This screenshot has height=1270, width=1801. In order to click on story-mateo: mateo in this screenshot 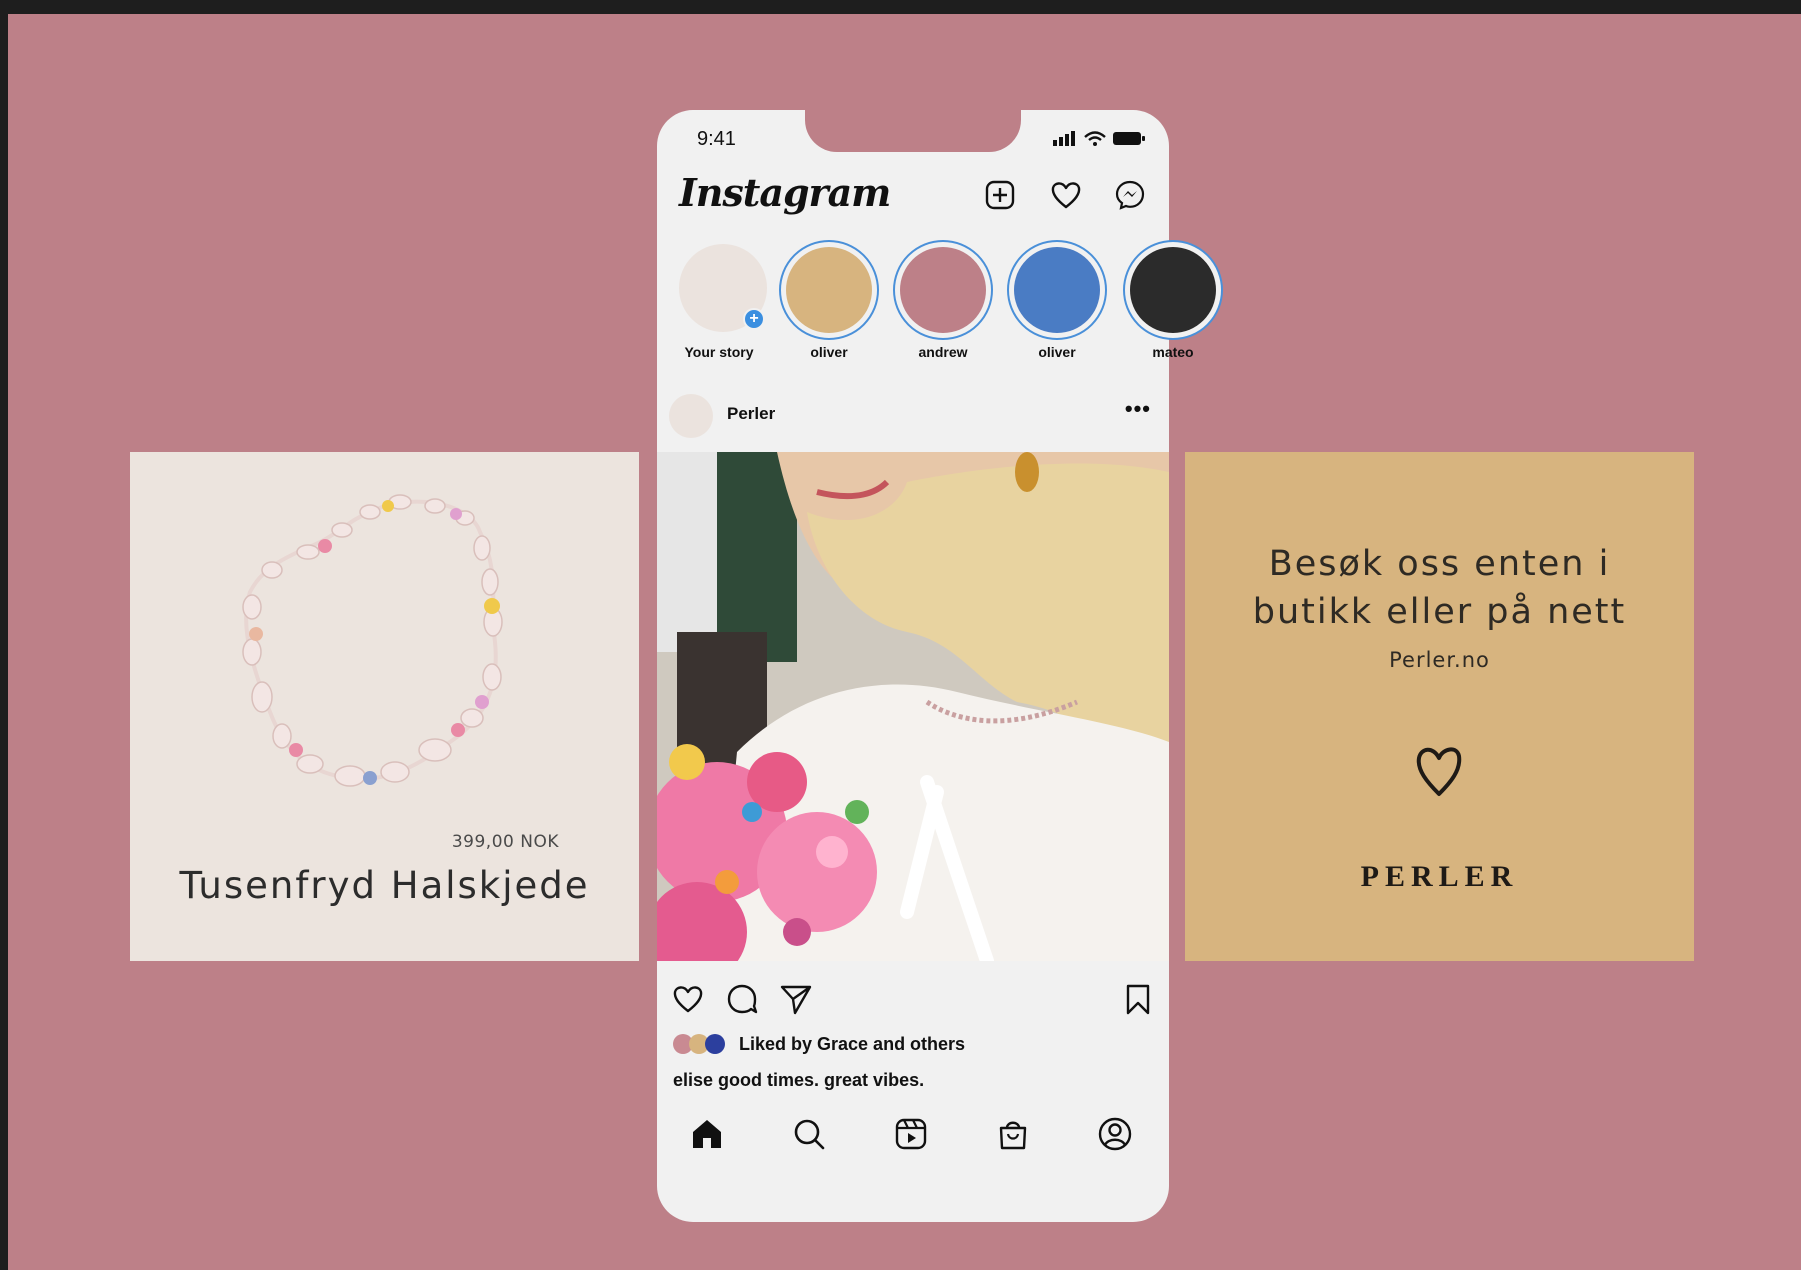, I will do `click(1170, 300)`.